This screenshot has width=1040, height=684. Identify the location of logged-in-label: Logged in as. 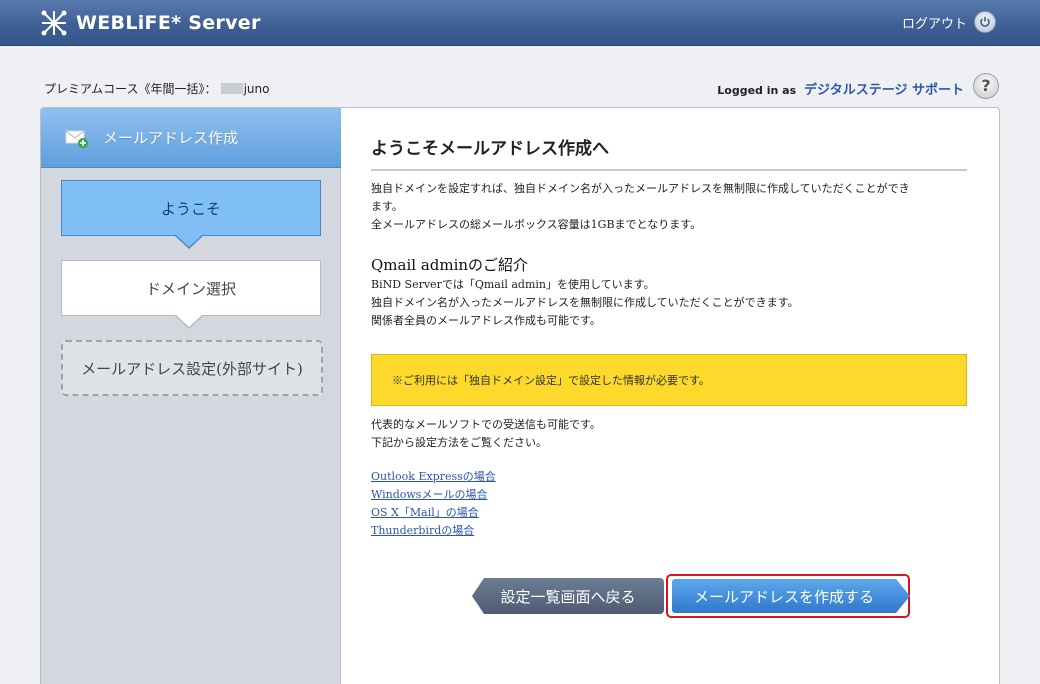
(757, 90).